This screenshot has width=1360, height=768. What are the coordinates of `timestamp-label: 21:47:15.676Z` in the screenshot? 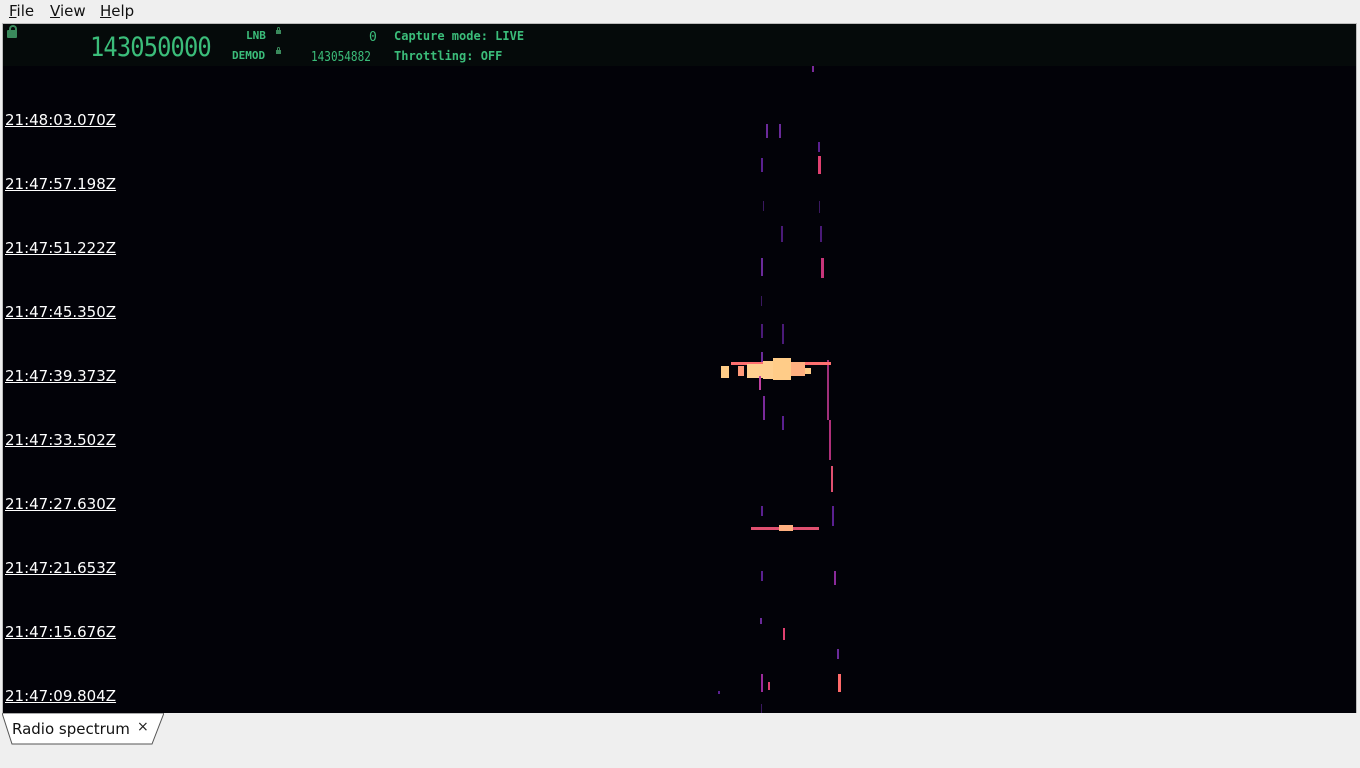 It's located at (61, 632).